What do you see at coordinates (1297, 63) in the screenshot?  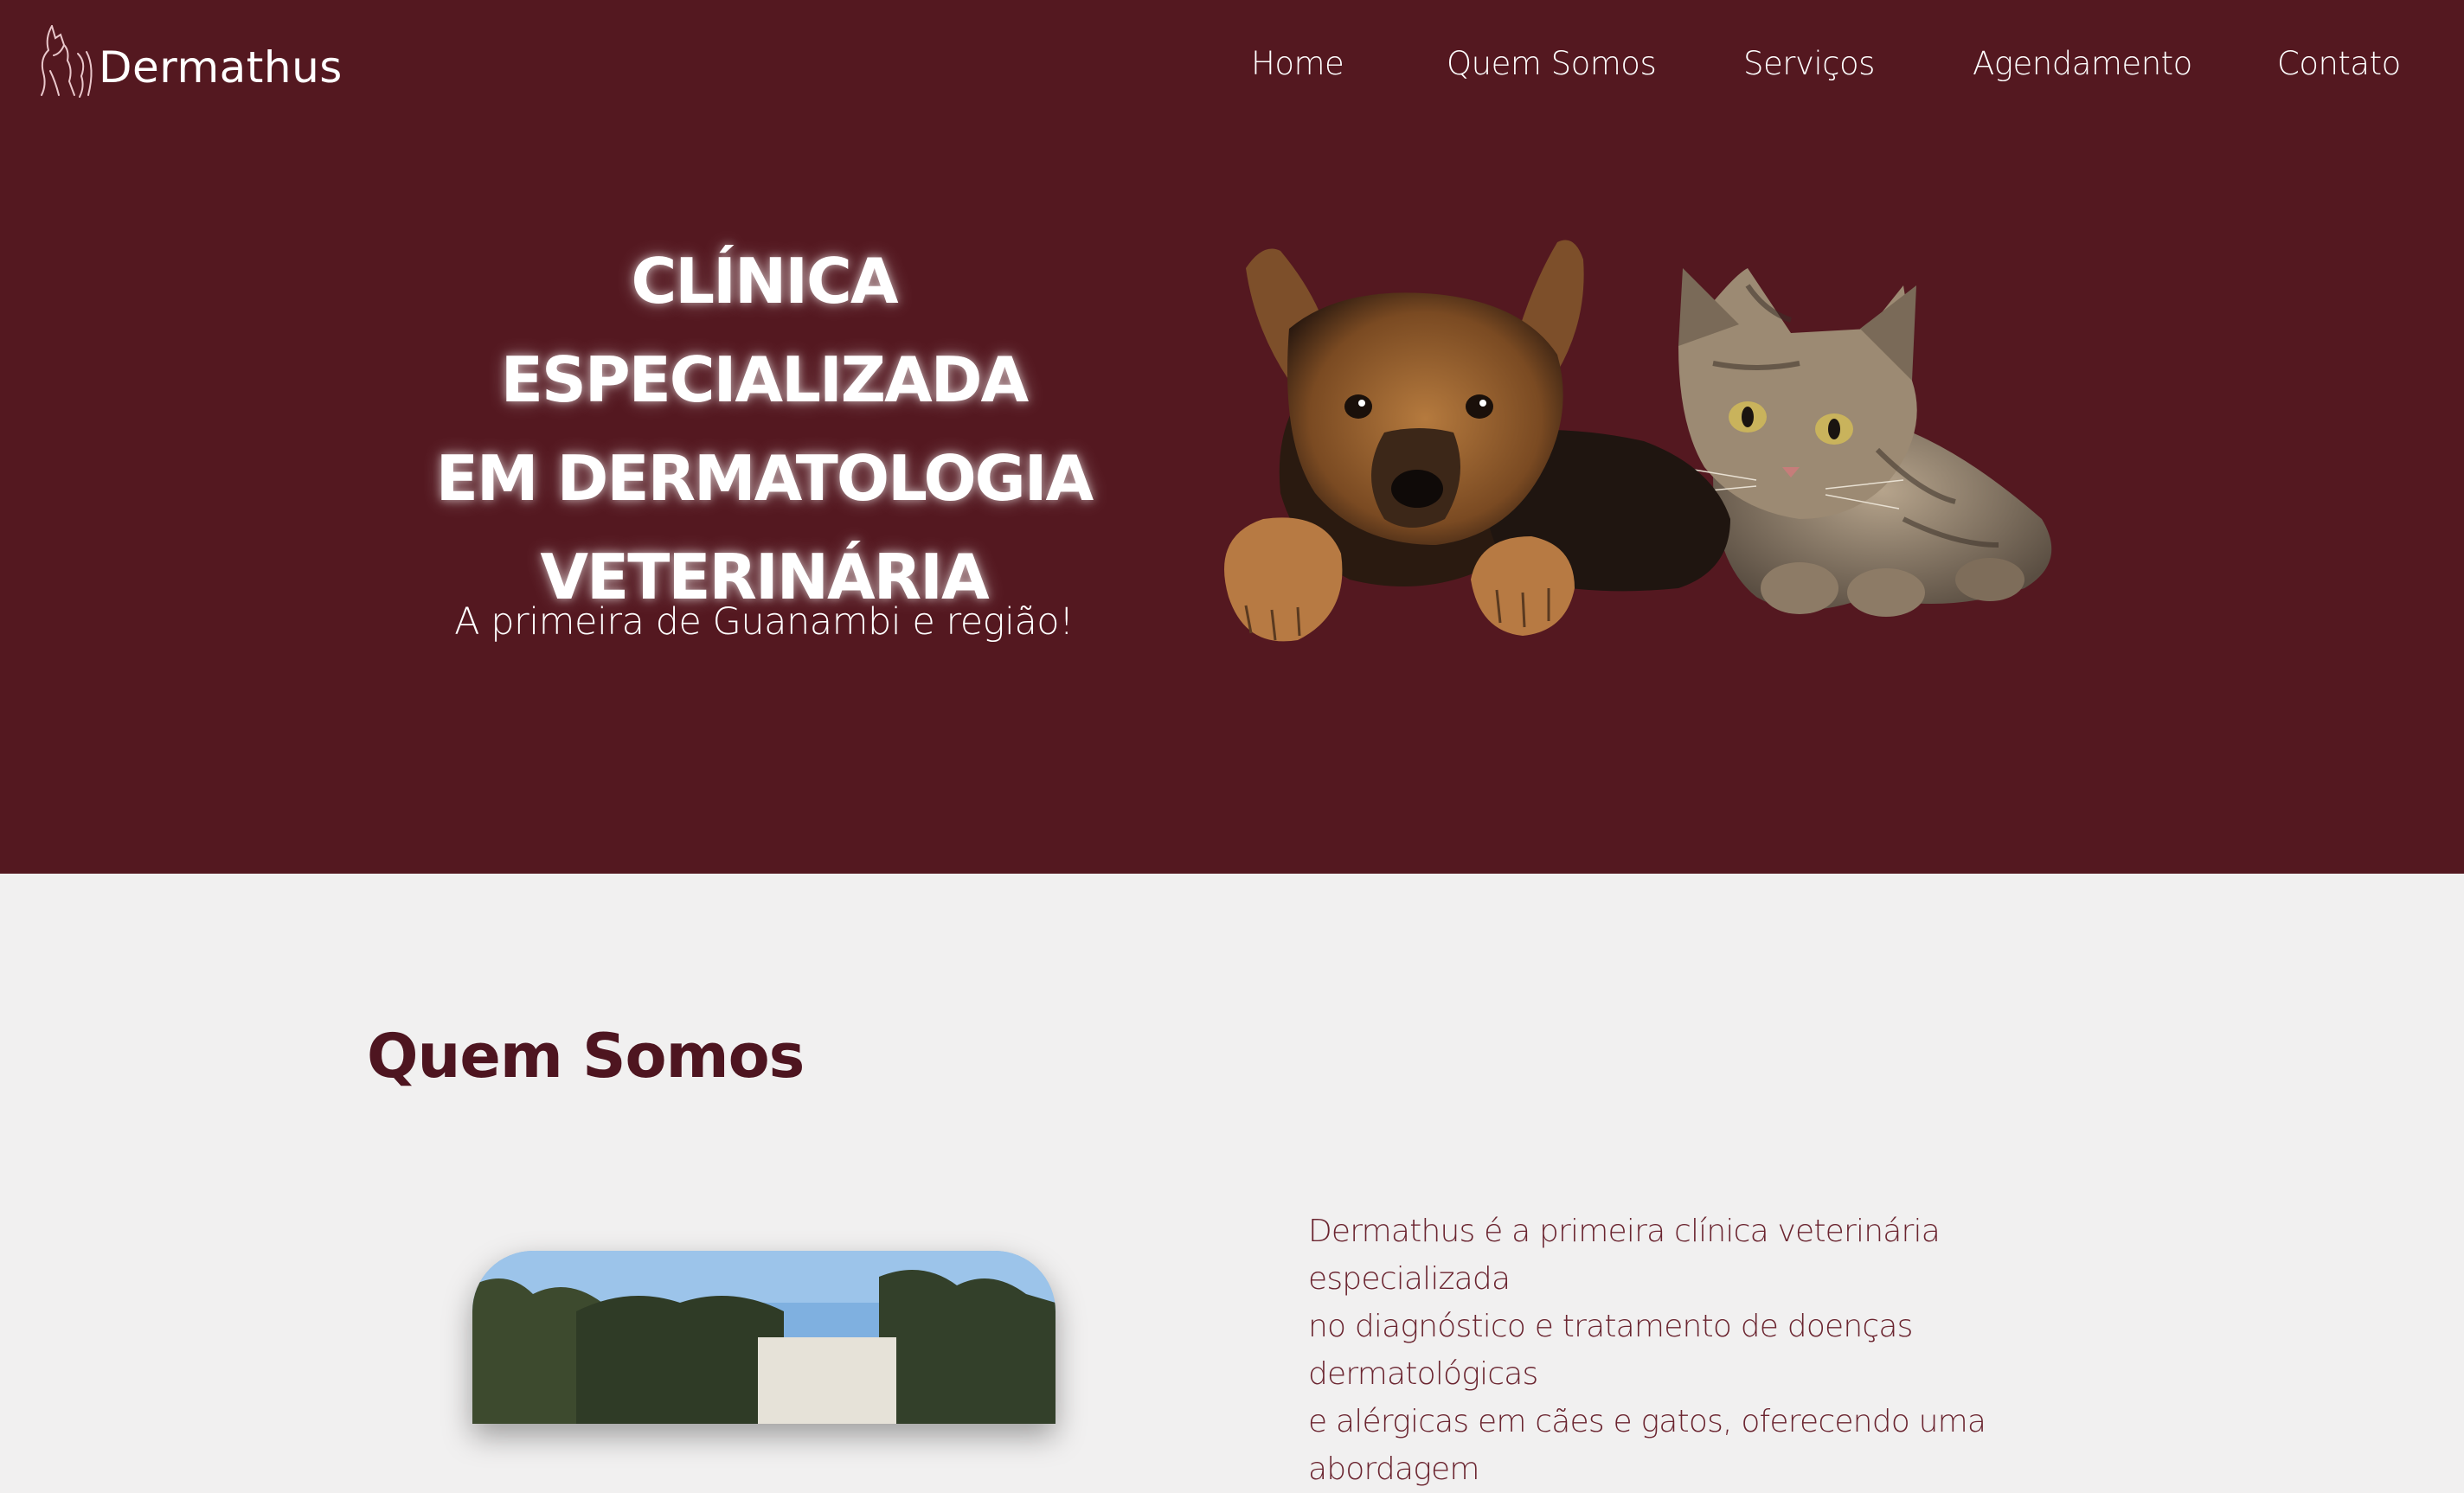 I see `nav-home: Home` at bounding box center [1297, 63].